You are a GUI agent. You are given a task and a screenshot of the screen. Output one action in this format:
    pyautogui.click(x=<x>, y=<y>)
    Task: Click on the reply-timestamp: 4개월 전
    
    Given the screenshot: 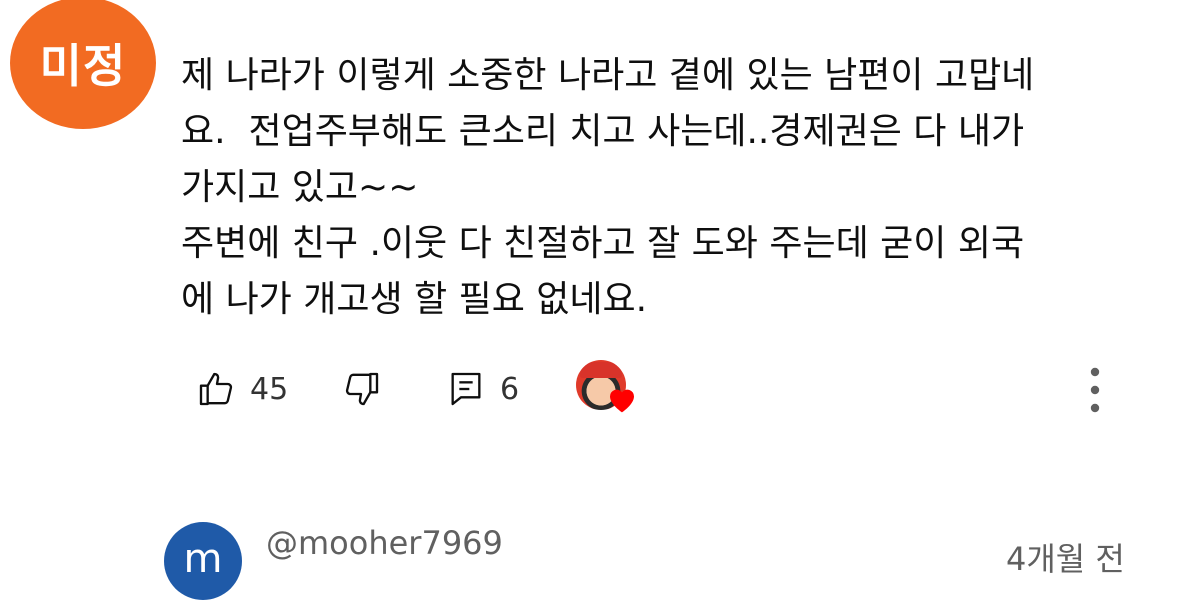 What is the action you would take?
    pyautogui.click(x=1065, y=559)
    